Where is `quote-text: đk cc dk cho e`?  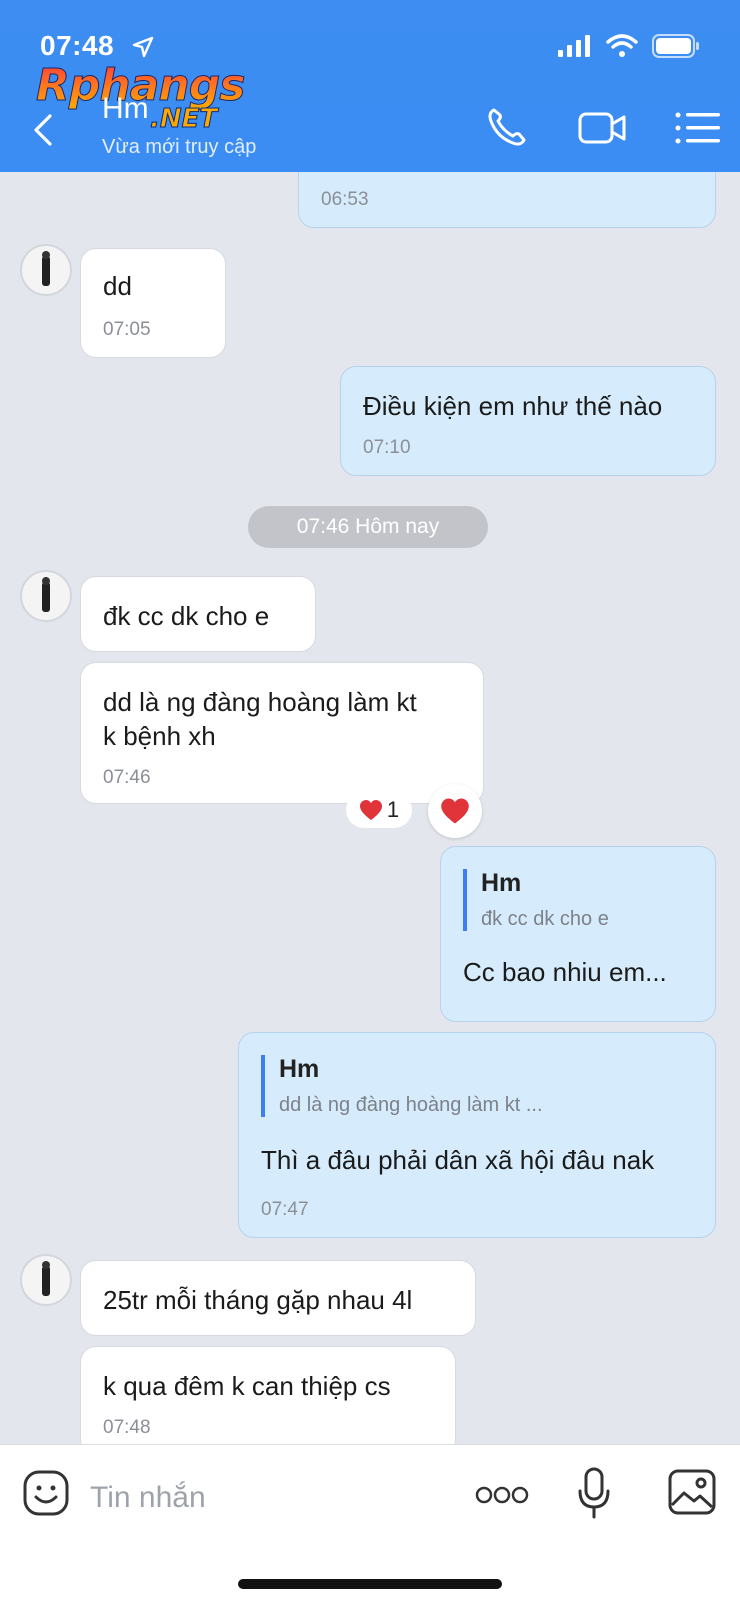
quote-text: đk cc dk cho e is located at coordinates (545, 919).